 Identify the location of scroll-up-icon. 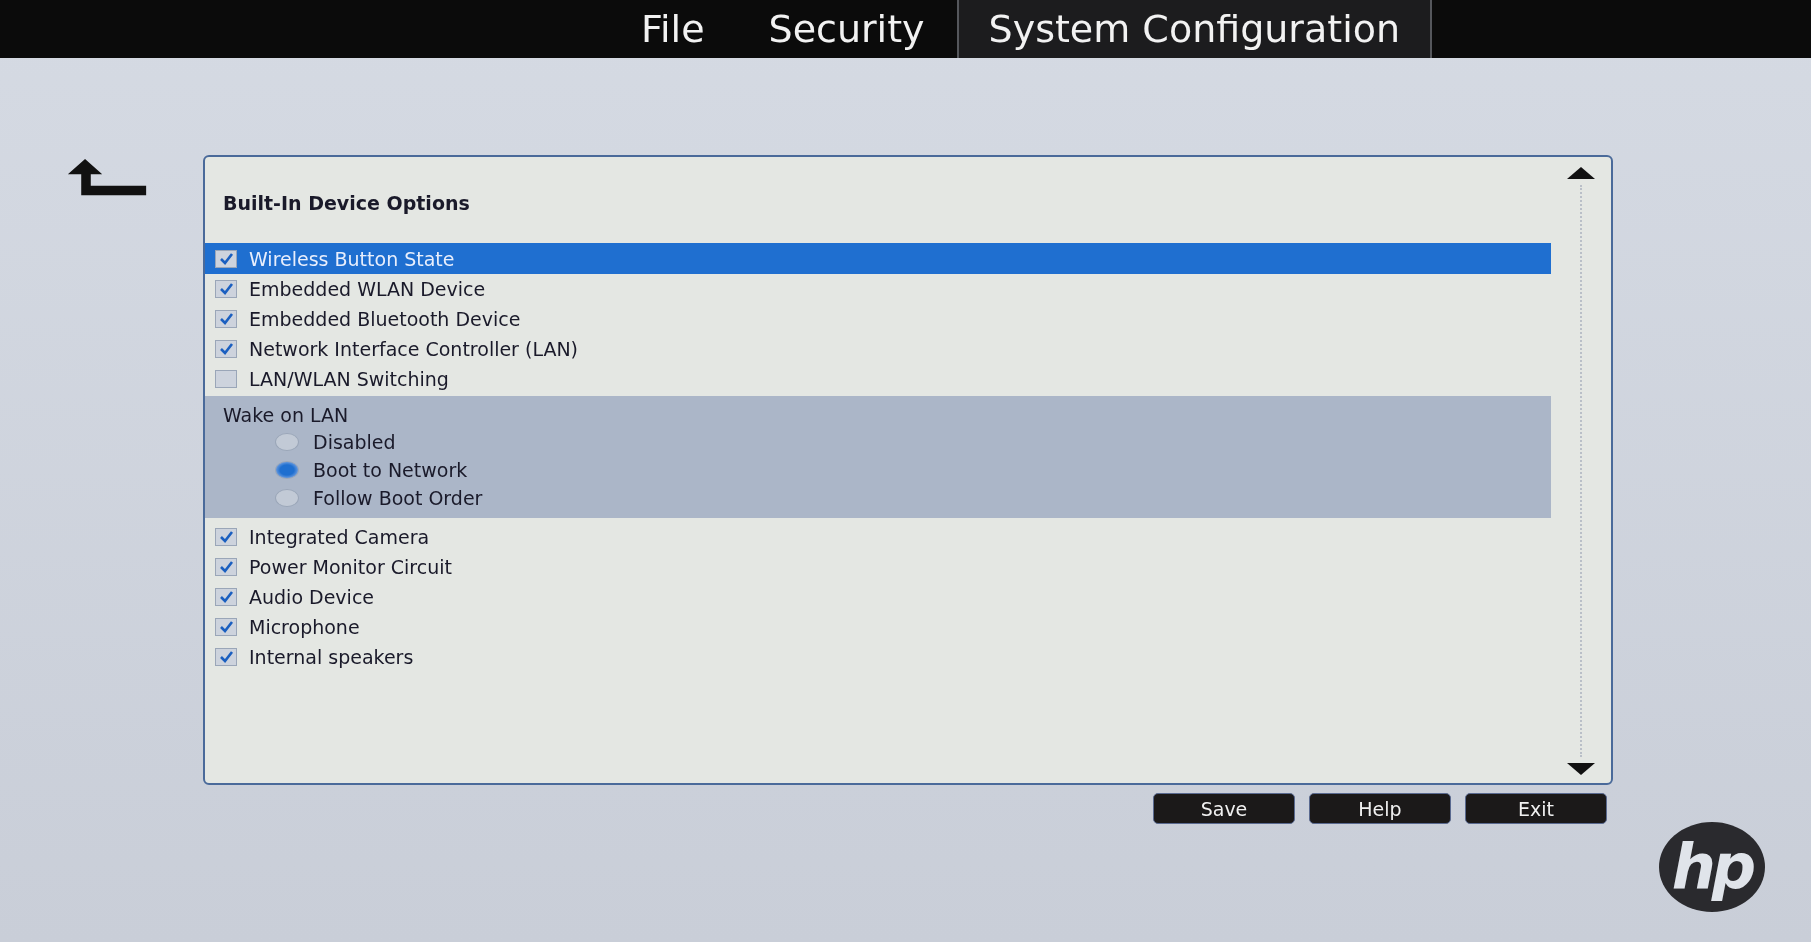
(1581, 173).